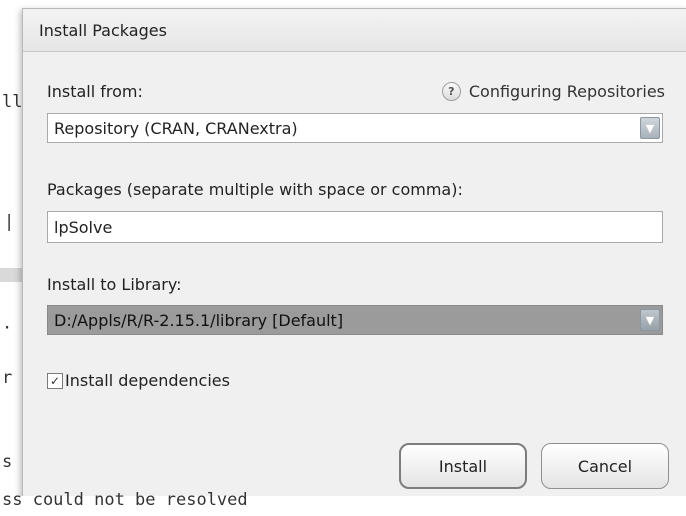 Image resolution: width=686 pixels, height=516 pixels. What do you see at coordinates (55, 380) in the screenshot?
I see `install-dependencies-checkbox: ✓` at bounding box center [55, 380].